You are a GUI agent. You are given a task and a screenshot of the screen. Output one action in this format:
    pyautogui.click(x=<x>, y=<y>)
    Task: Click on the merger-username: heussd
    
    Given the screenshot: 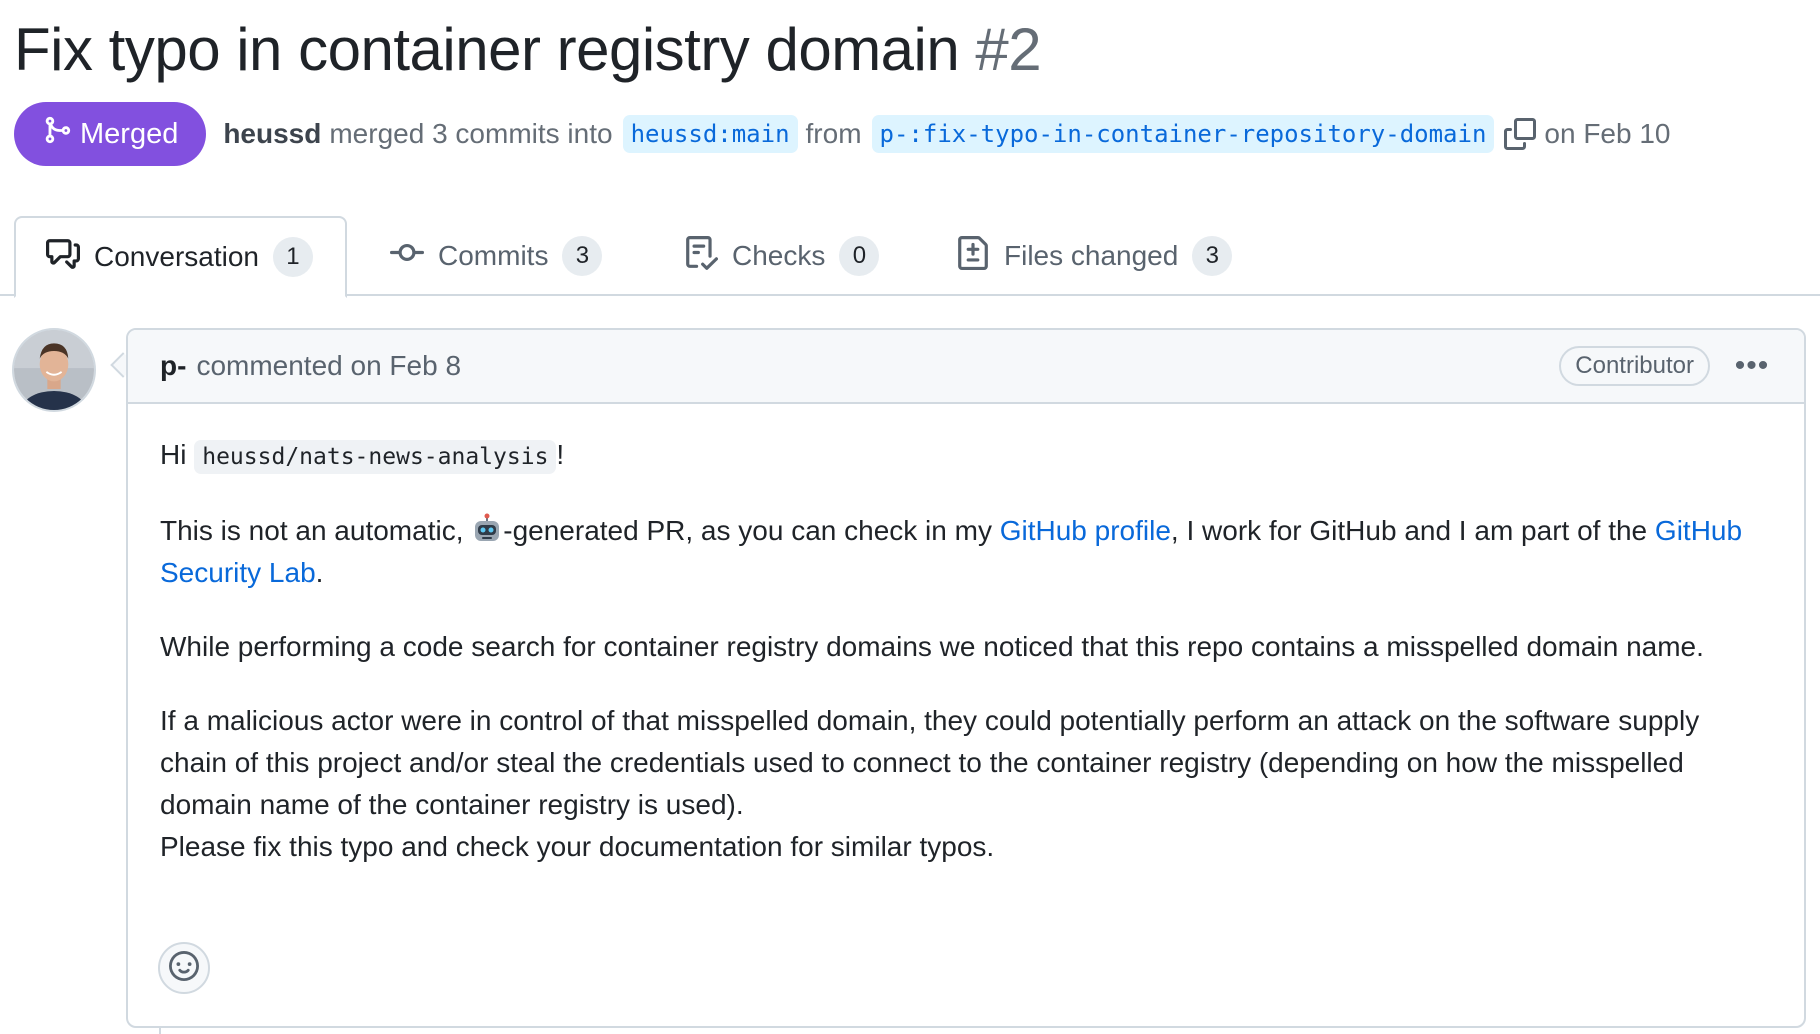 What is the action you would take?
    pyautogui.click(x=272, y=134)
    